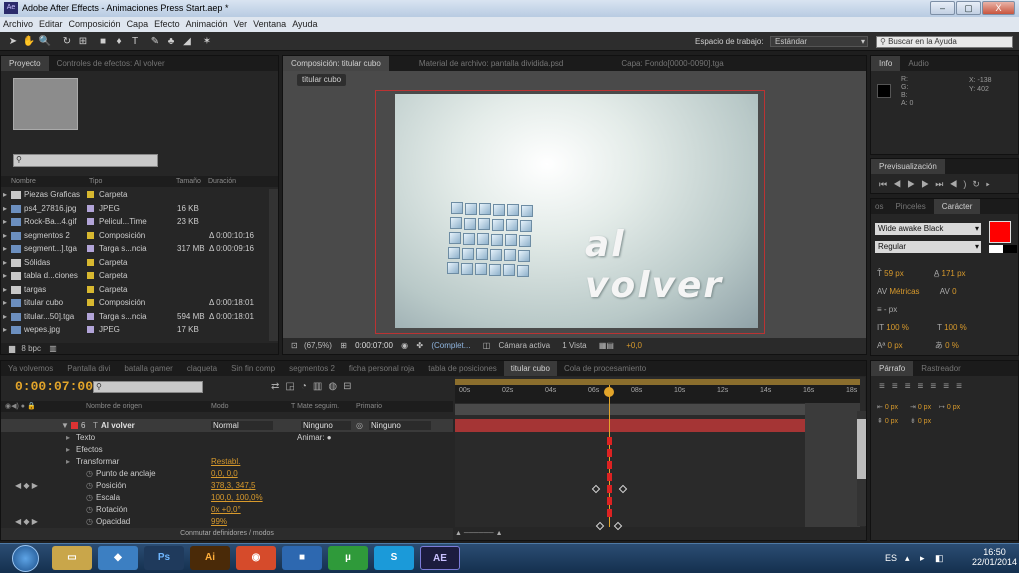 The width and height of the screenshot is (1019, 573). I want to click on timeline-search-input: ⚲, so click(148, 387).